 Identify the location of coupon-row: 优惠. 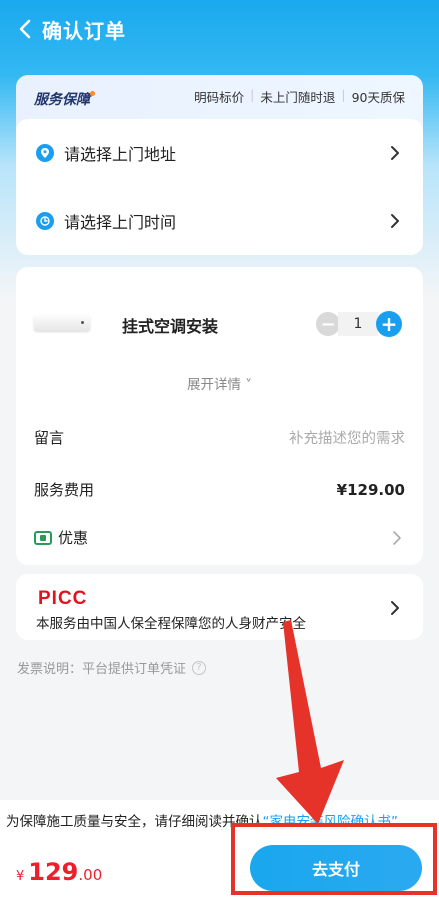
(219, 537).